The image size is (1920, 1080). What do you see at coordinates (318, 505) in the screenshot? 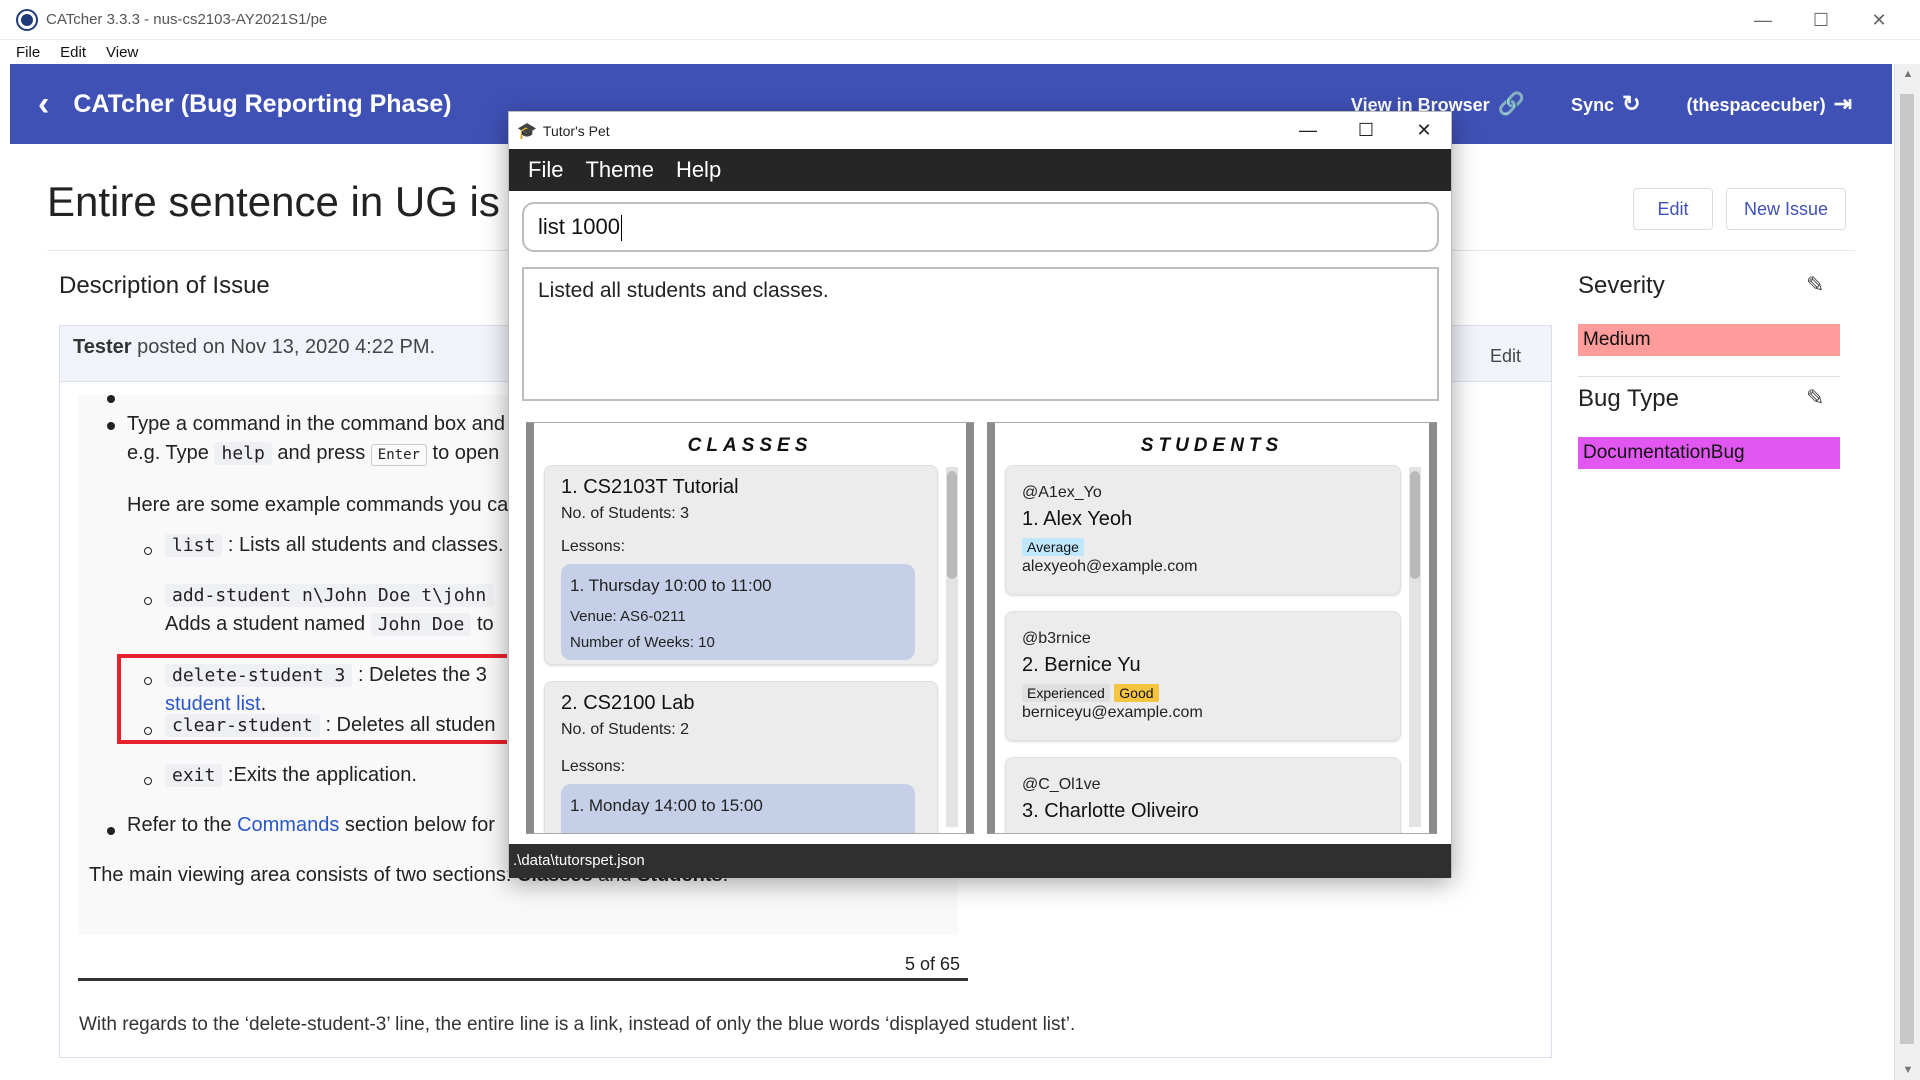
I see `doc-line: Here are some example commands you ca` at bounding box center [318, 505].